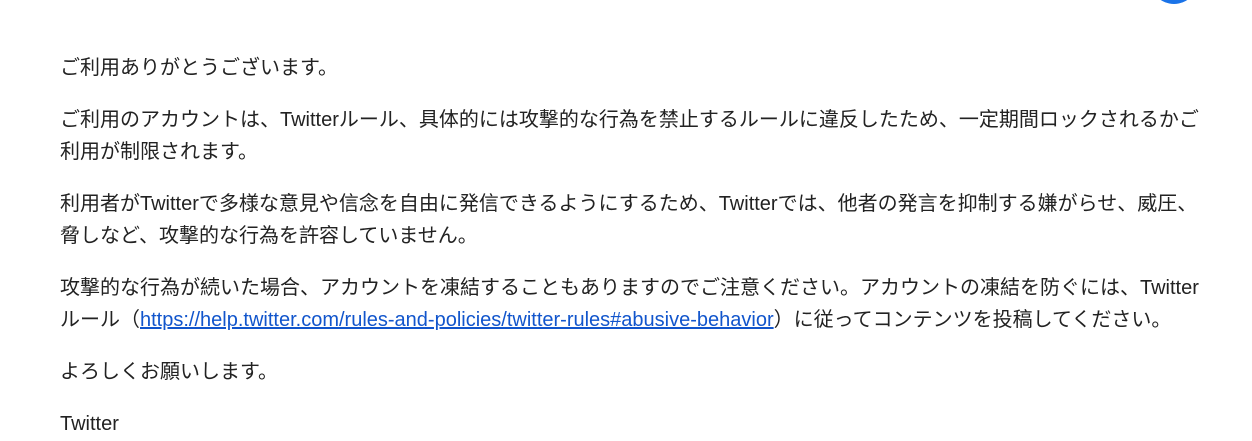  Describe the element at coordinates (269, 236) in the screenshot. I see `paragraph-line: 脅しなど、攻撃的な行為を許容していません。` at that location.